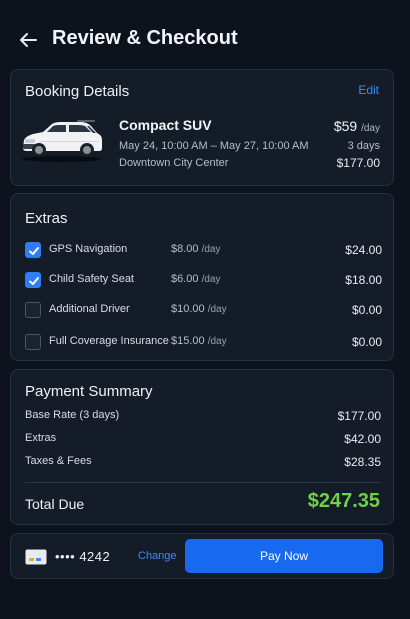 Image resolution: width=410 pixels, height=619 pixels. Describe the element at coordinates (91, 279) in the screenshot. I see `extra-name: Child Safety Seat` at that location.